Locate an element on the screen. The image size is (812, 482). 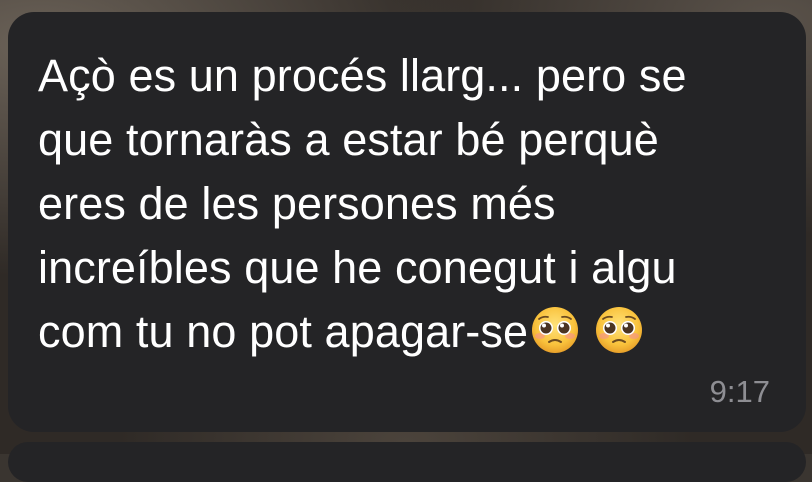
message-line: com tu no pot apagar-se is located at coordinates (283, 331).